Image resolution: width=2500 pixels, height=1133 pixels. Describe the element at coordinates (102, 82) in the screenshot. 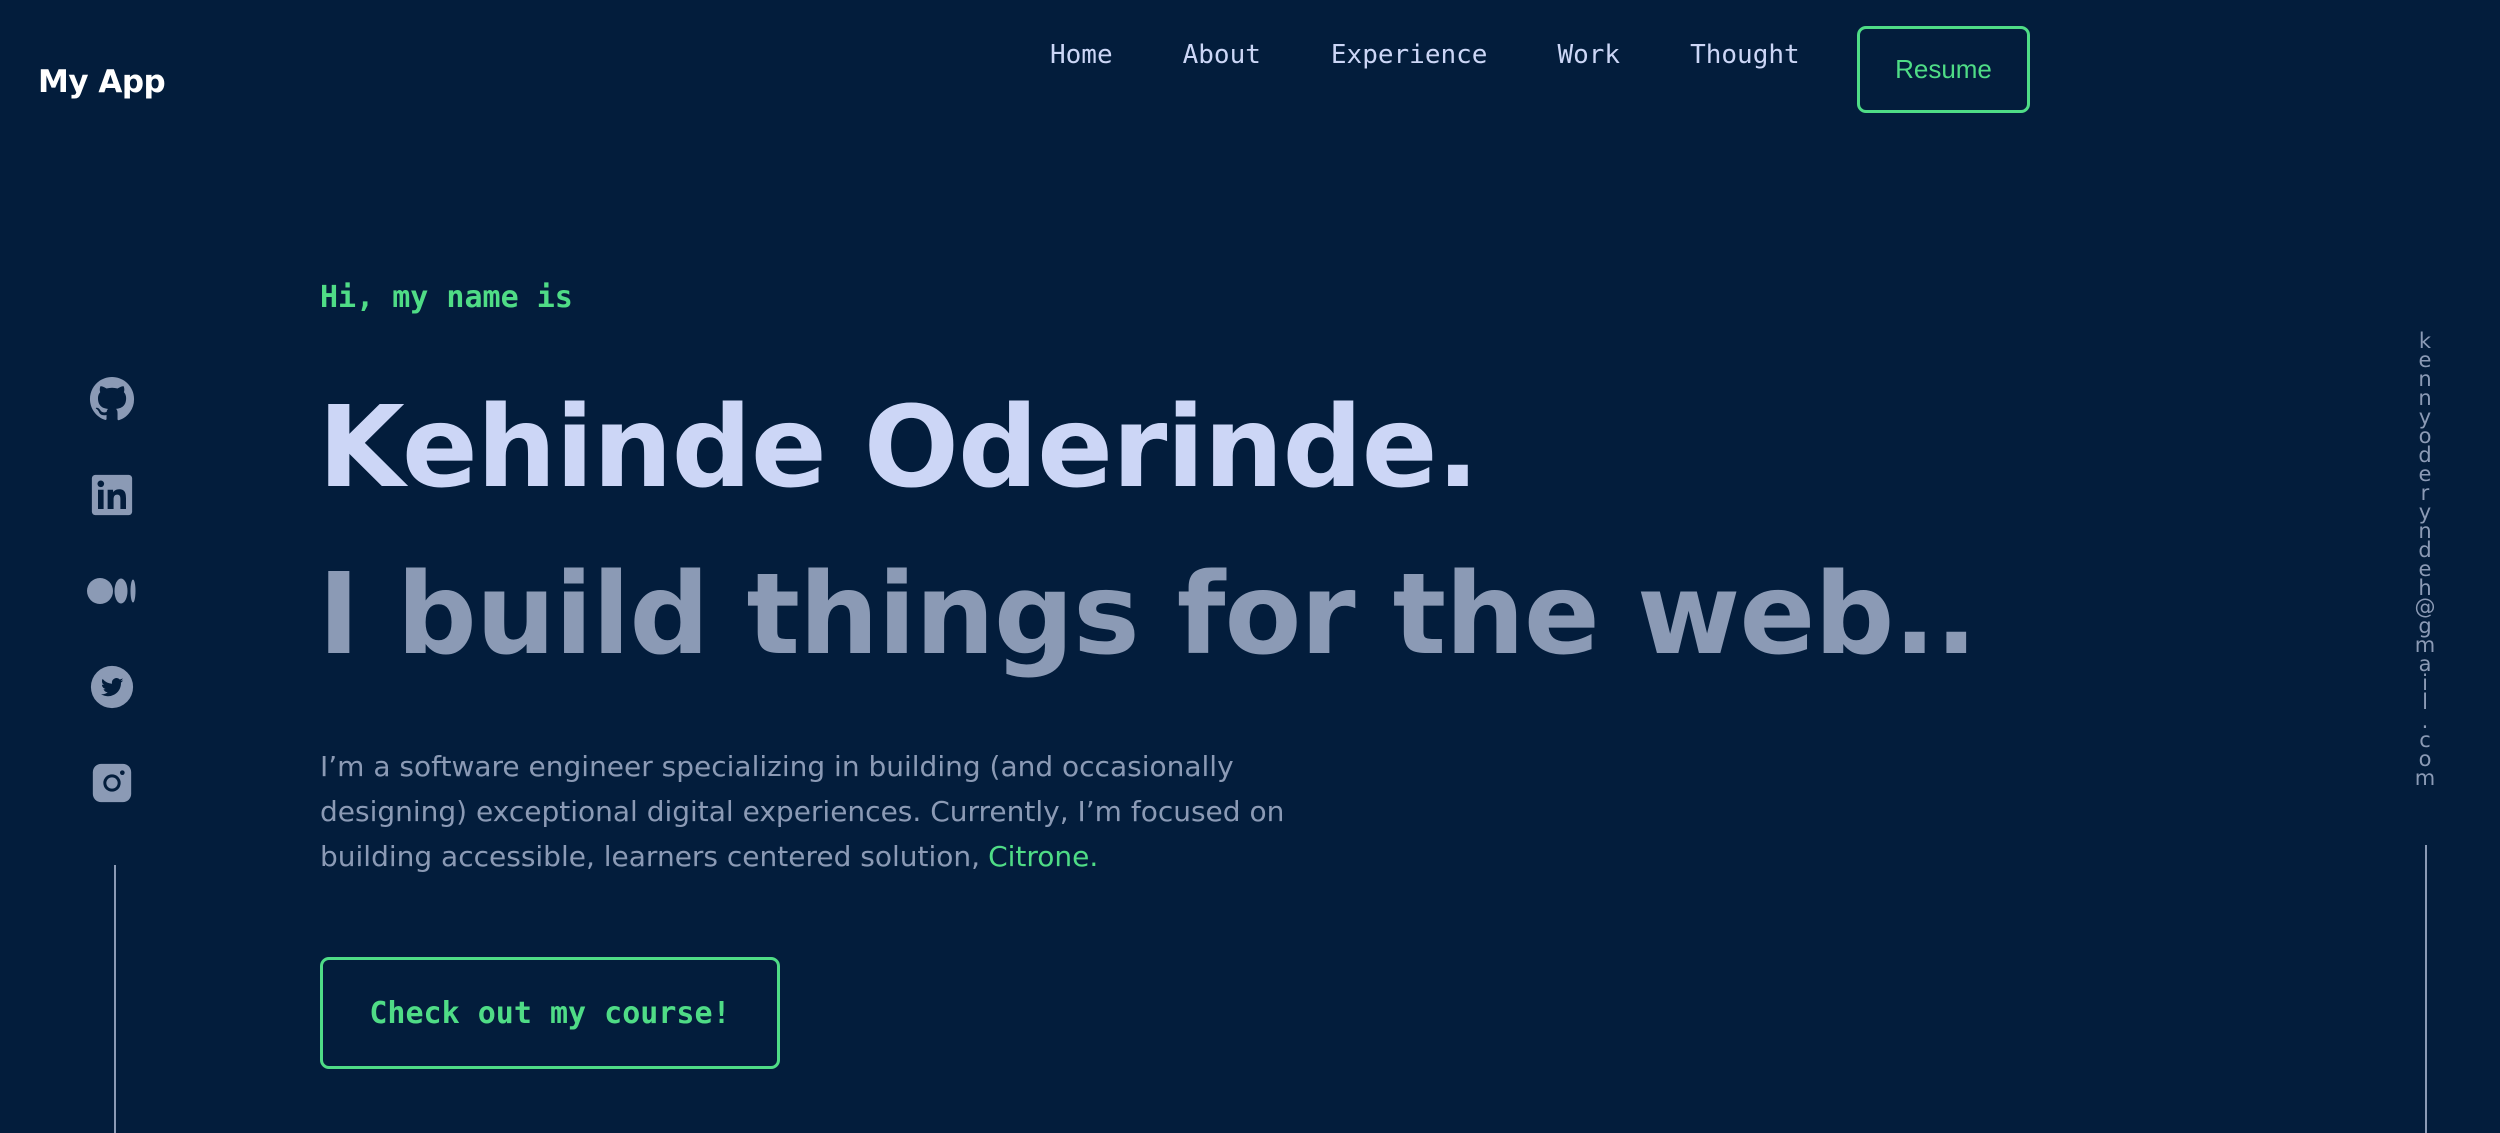

I see `app-logo: My App` at that location.